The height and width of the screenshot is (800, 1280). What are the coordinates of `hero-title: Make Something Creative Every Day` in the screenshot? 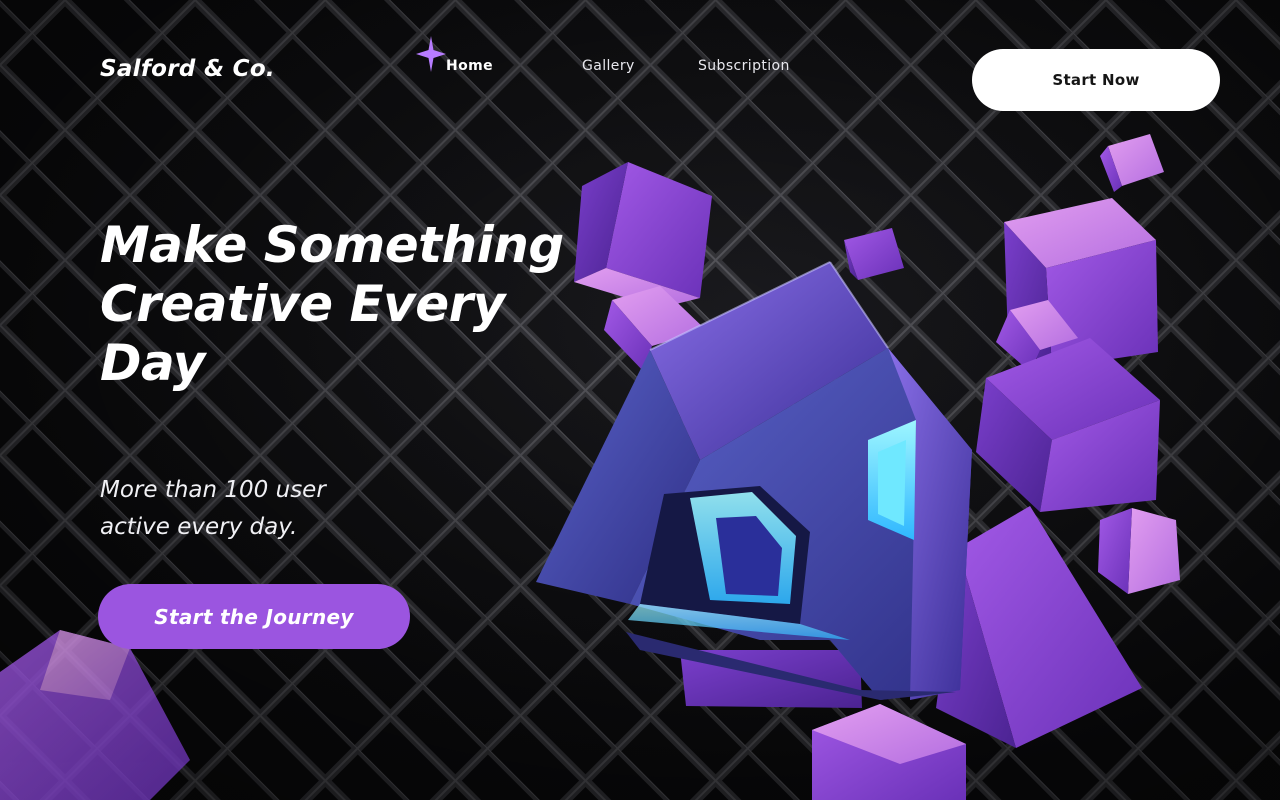 It's located at (335, 304).